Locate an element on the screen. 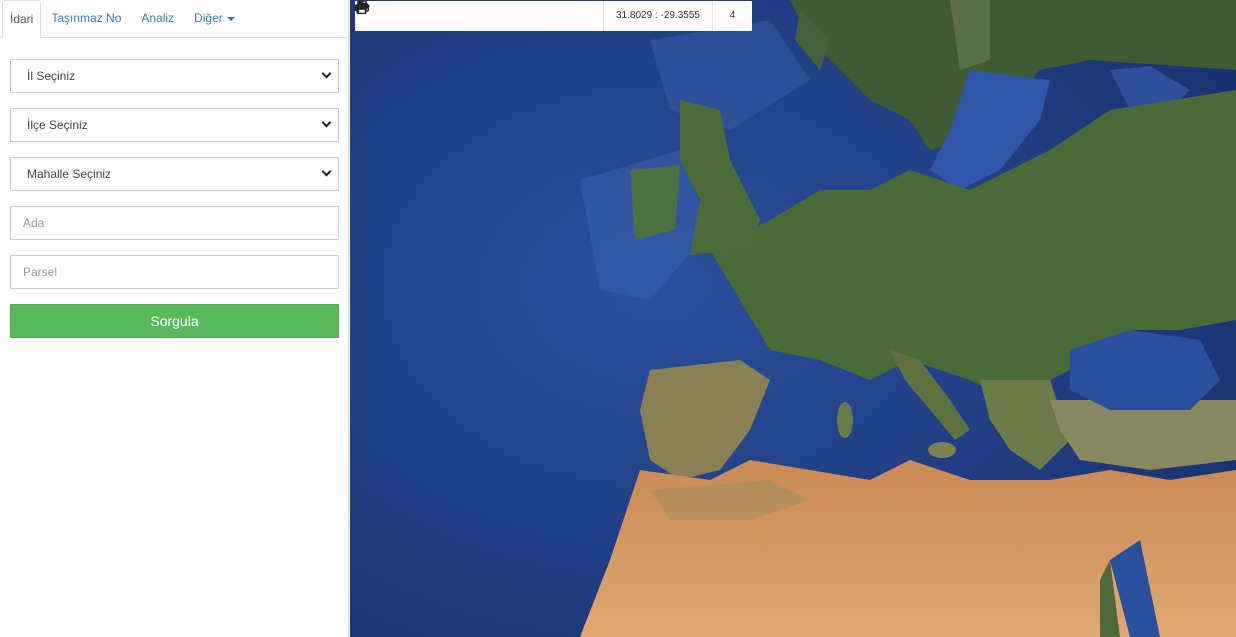 This screenshot has width=1236, height=637. coordinate-readout: 31.8029 : -29.3555 is located at coordinates (657, 16).